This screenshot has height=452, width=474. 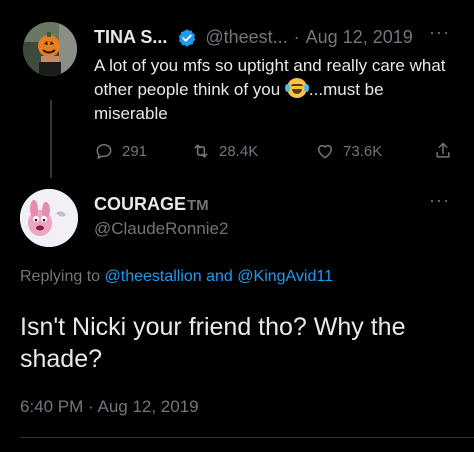 What do you see at coordinates (325, 151) in the screenshot?
I see `heart-icon` at bounding box center [325, 151].